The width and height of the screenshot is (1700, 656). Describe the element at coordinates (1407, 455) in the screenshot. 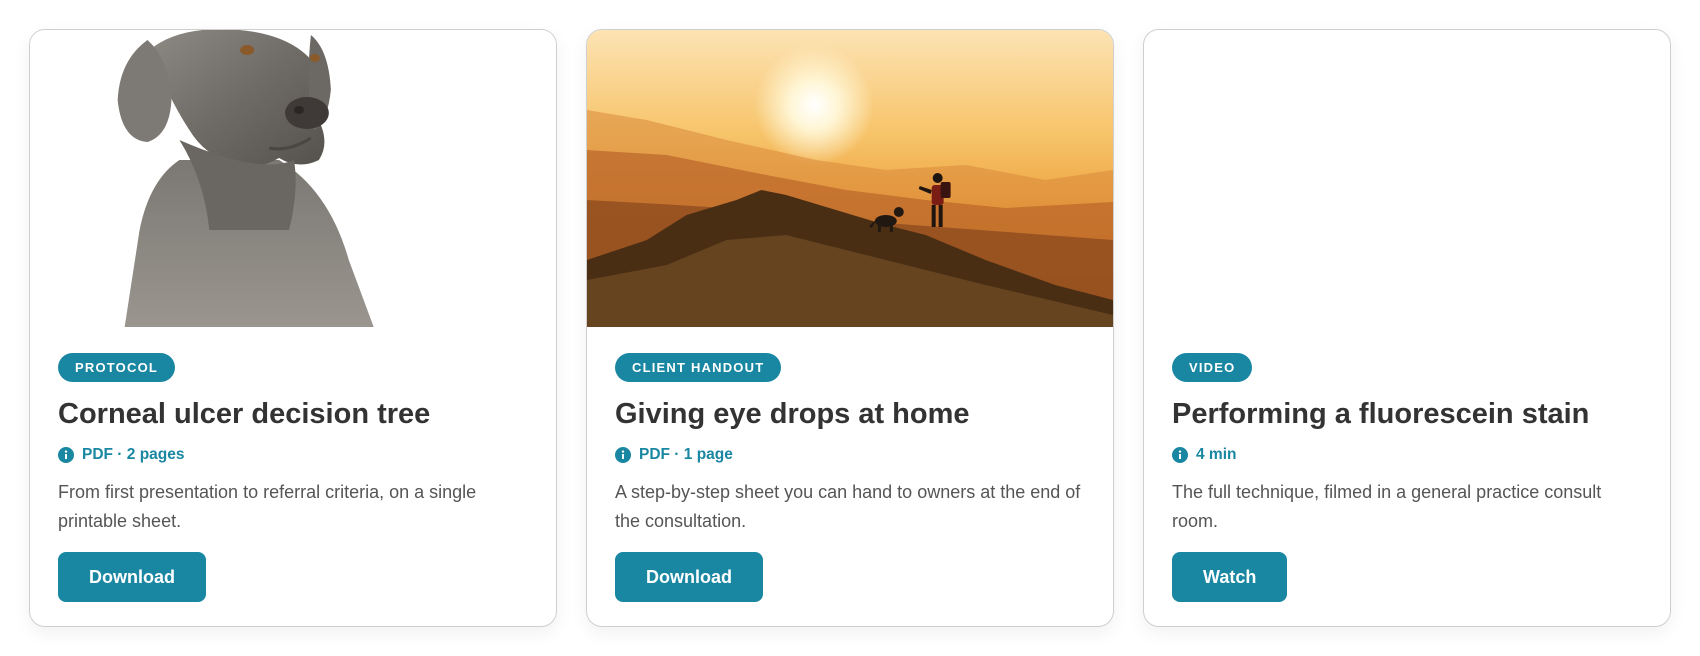

I see `card-meta: 4 min` at that location.